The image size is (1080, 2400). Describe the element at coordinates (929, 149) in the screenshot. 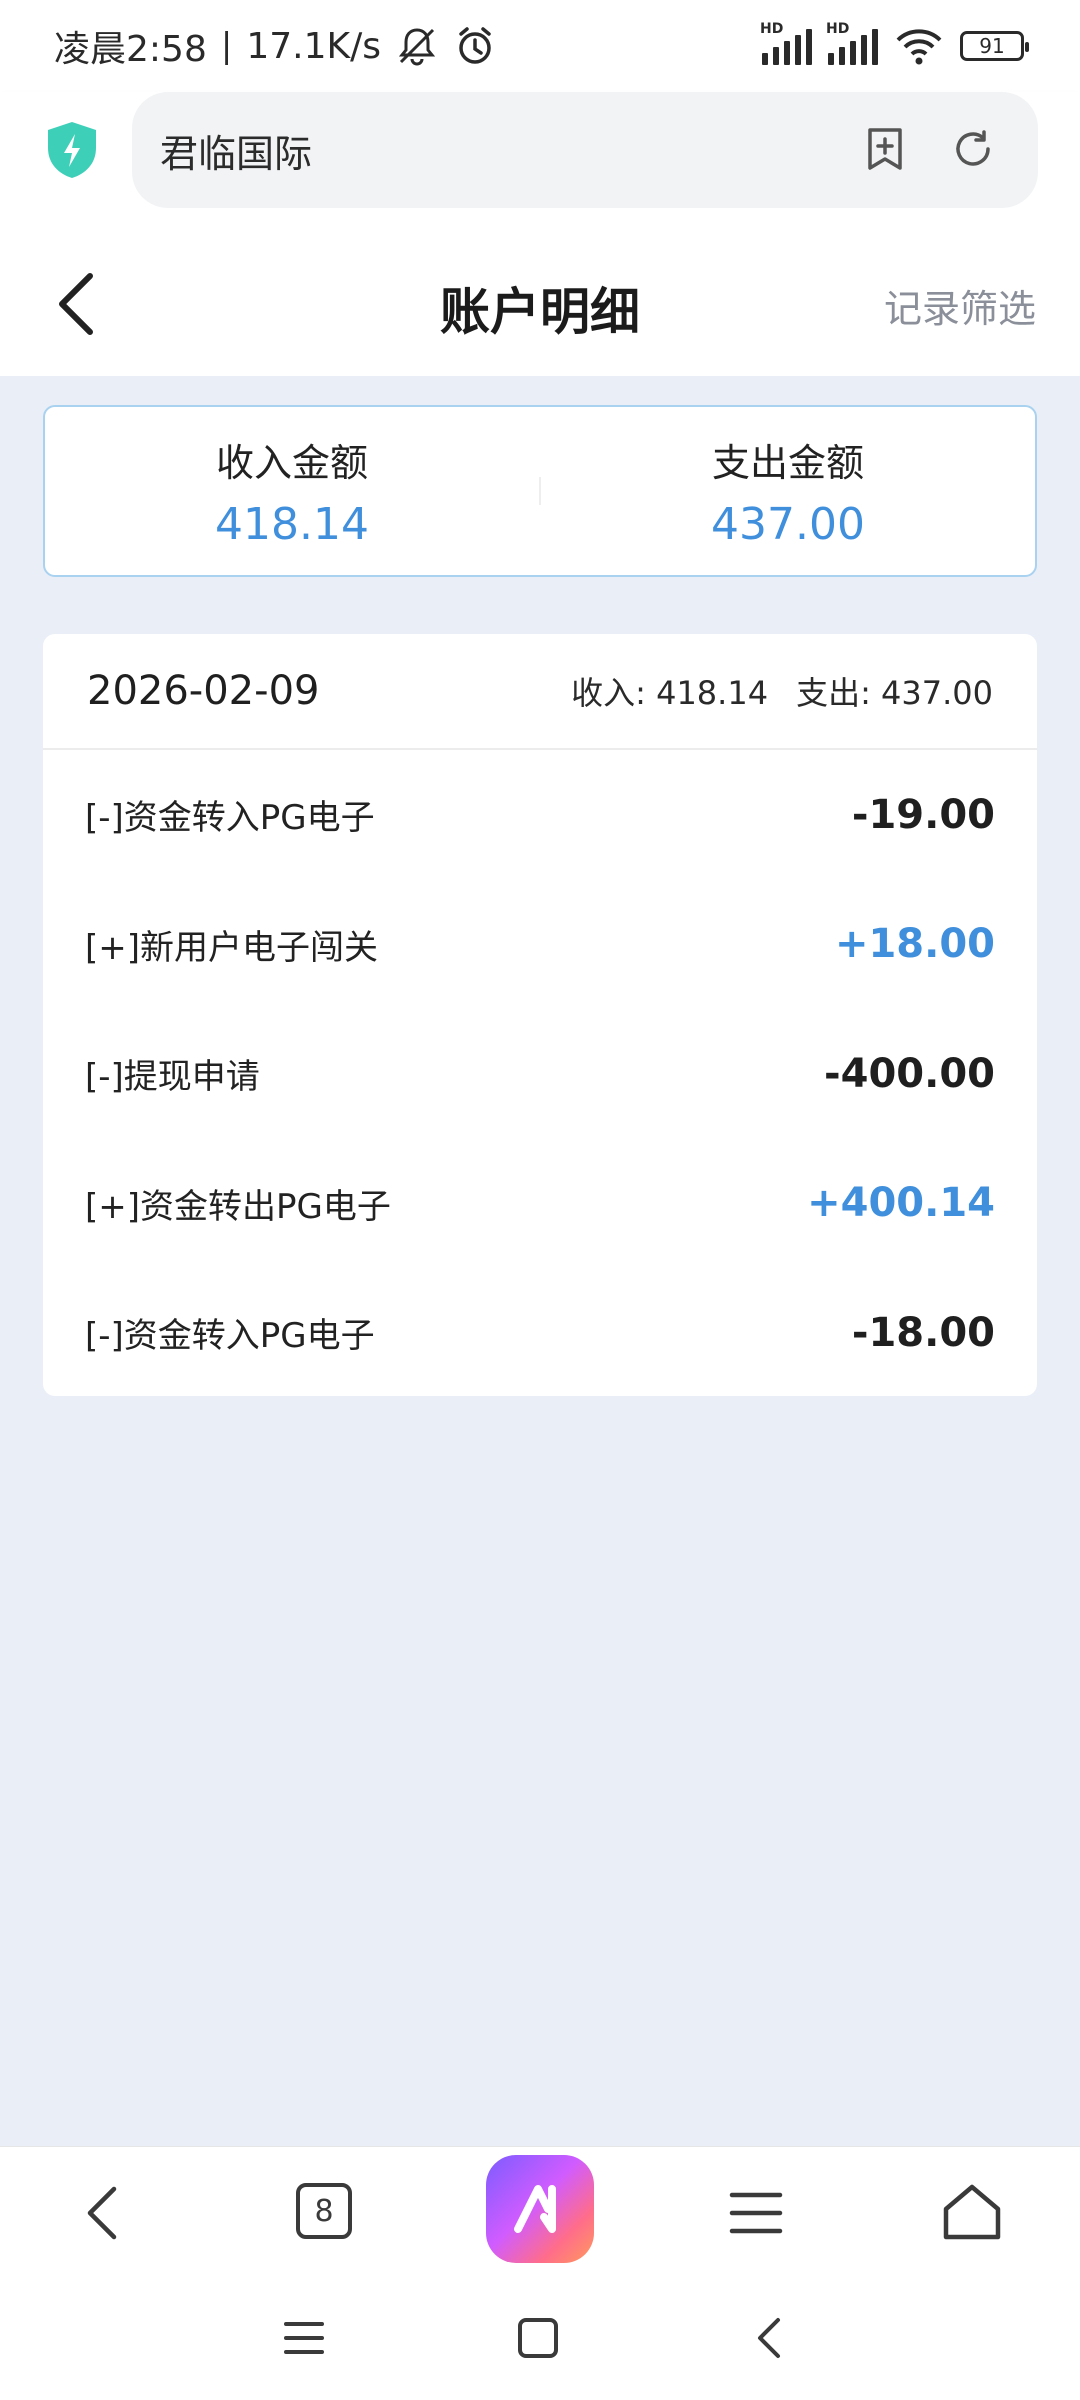

I see `url-actions` at that location.